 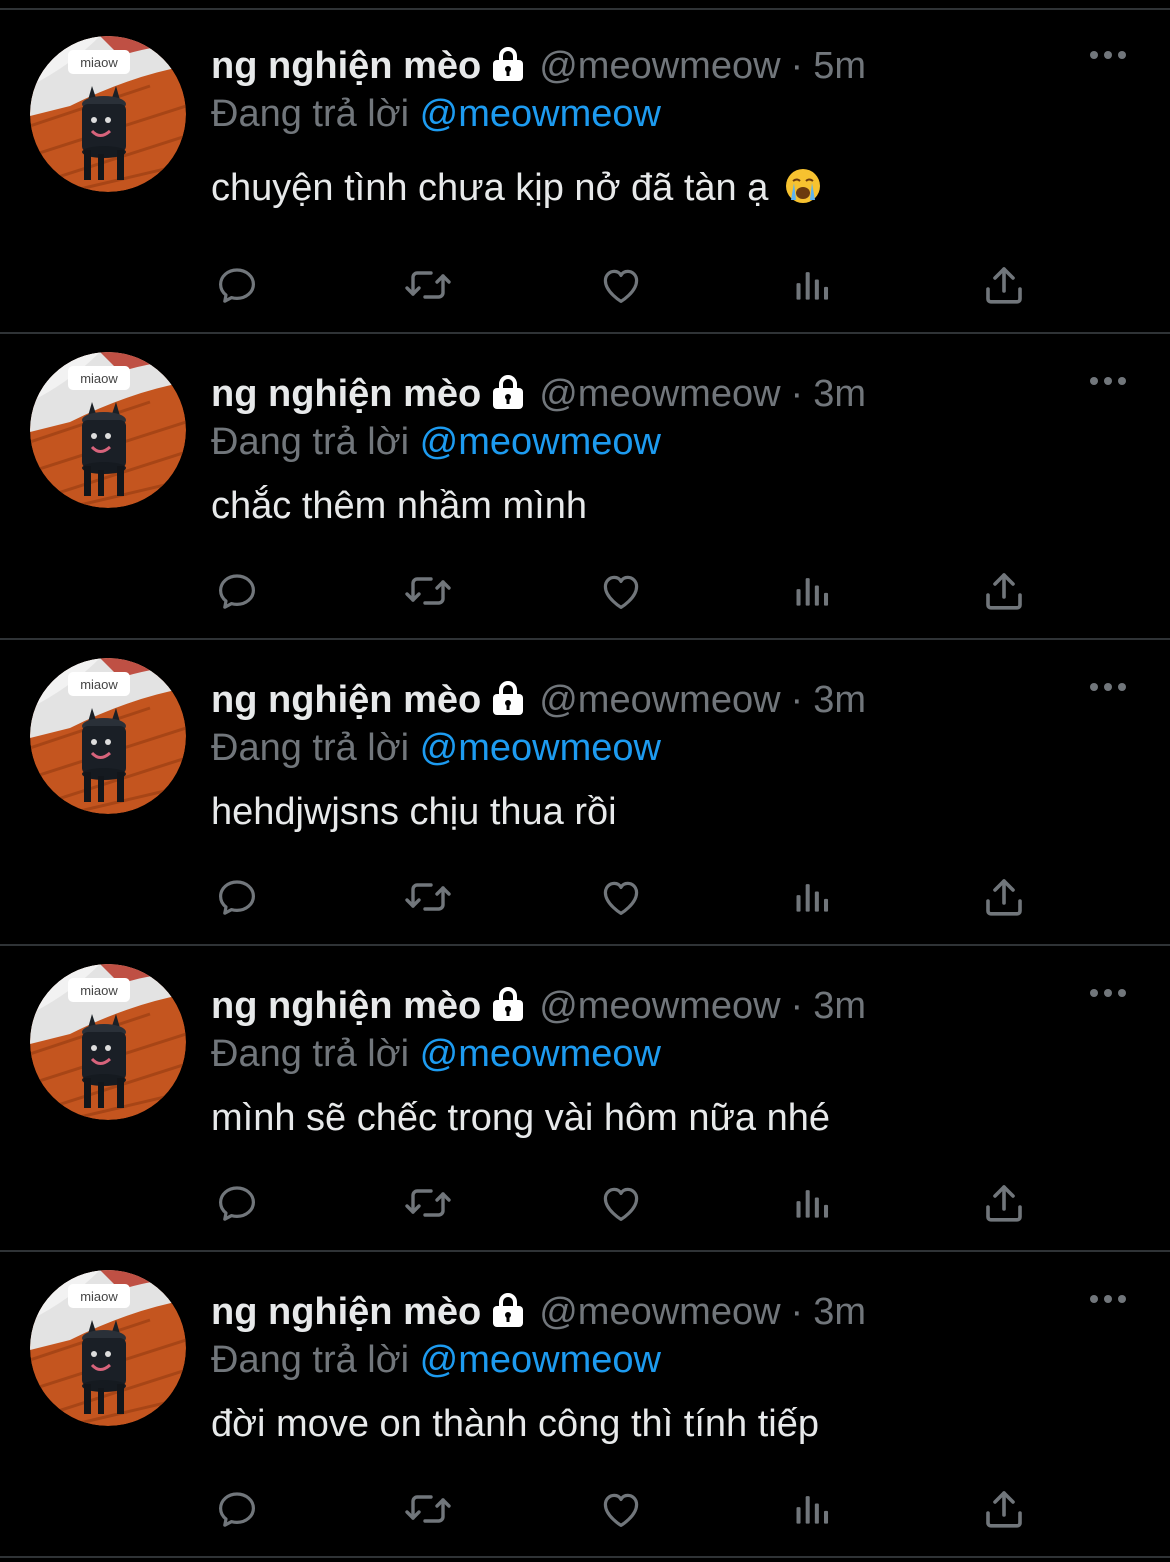 What do you see at coordinates (490, 188) in the screenshot?
I see `tweet-text-content: chuyện tình chưa kịp nở đã tàn ạ` at bounding box center [490, 188].